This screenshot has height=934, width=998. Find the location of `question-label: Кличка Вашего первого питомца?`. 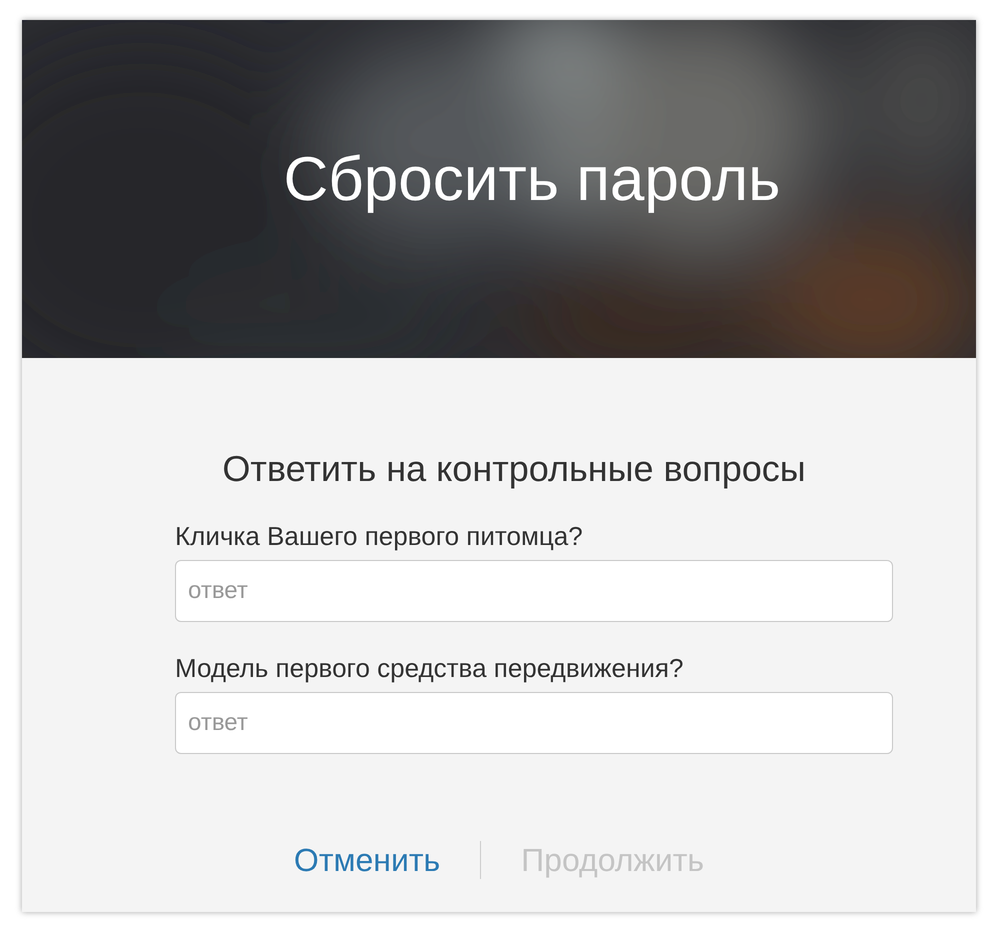

question-label: Кличка Вашего первого питомца? is located at coordinates (379, 536).